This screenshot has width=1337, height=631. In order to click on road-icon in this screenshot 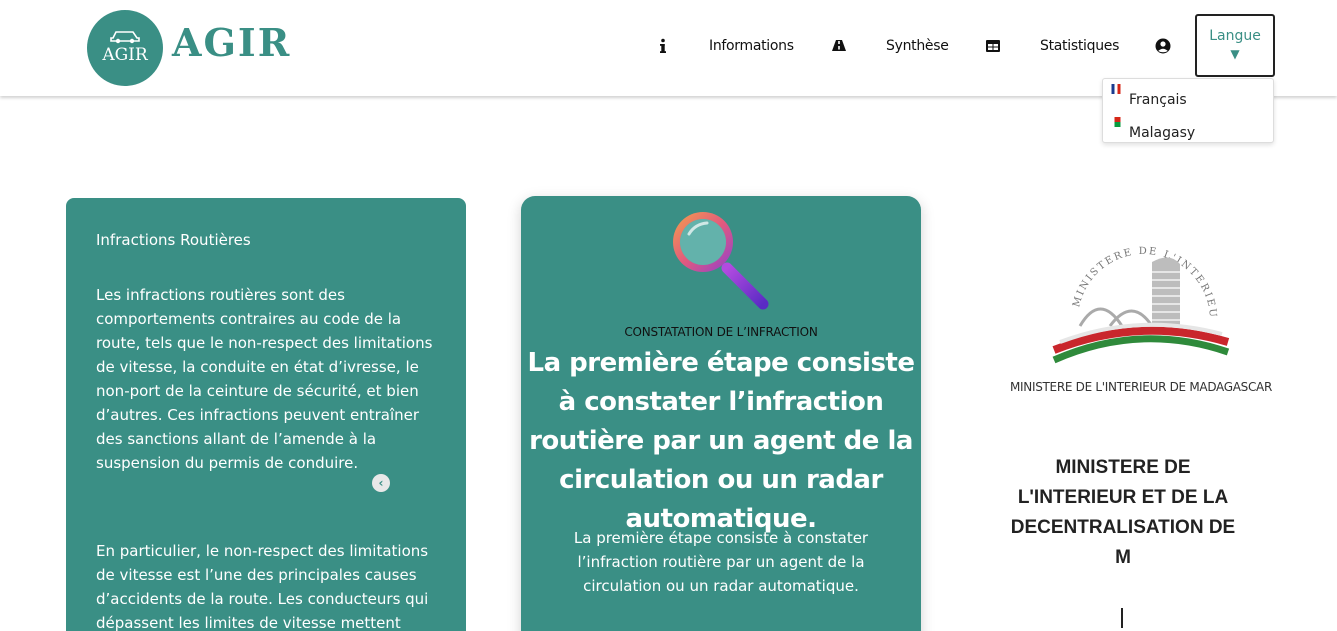, I will do `click(839, 46)`.